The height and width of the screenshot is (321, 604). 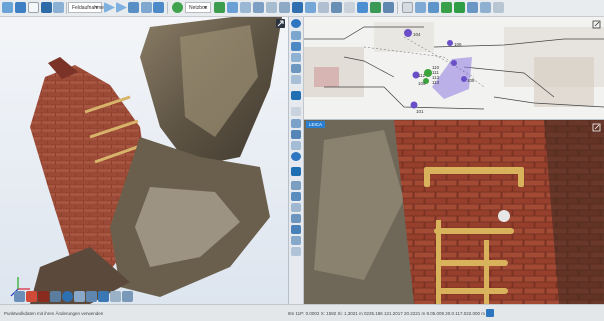 I want to click on zoom-icon, so click(x=146, y=7).